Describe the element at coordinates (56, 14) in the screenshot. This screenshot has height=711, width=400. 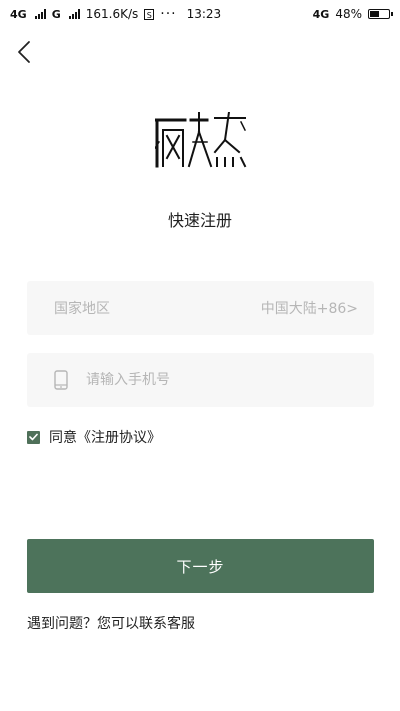
I see `network-type-2: G` at that location.